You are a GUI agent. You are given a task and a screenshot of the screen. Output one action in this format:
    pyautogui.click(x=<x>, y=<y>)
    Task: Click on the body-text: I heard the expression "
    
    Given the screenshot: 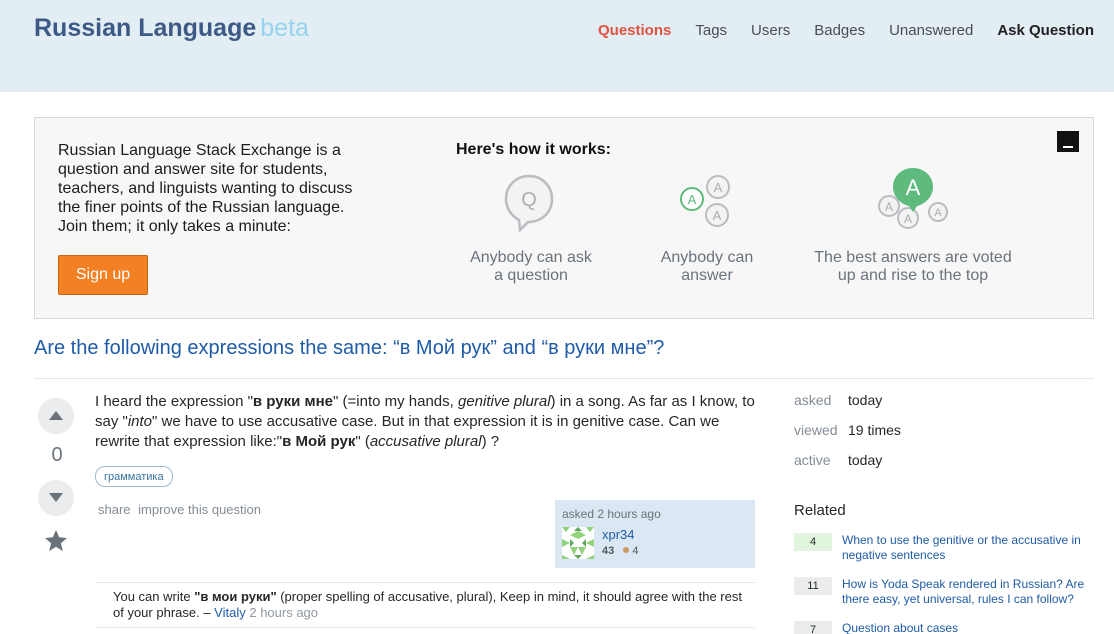 What is the action you would take?
    pyautogui.click(x=174, y=401)
    